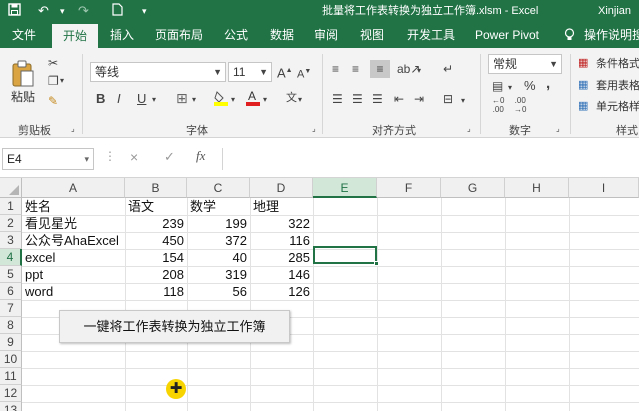 This screenshot has height=411, width=639. I want to click on align-center-icon: ☰, so click(357, 99).